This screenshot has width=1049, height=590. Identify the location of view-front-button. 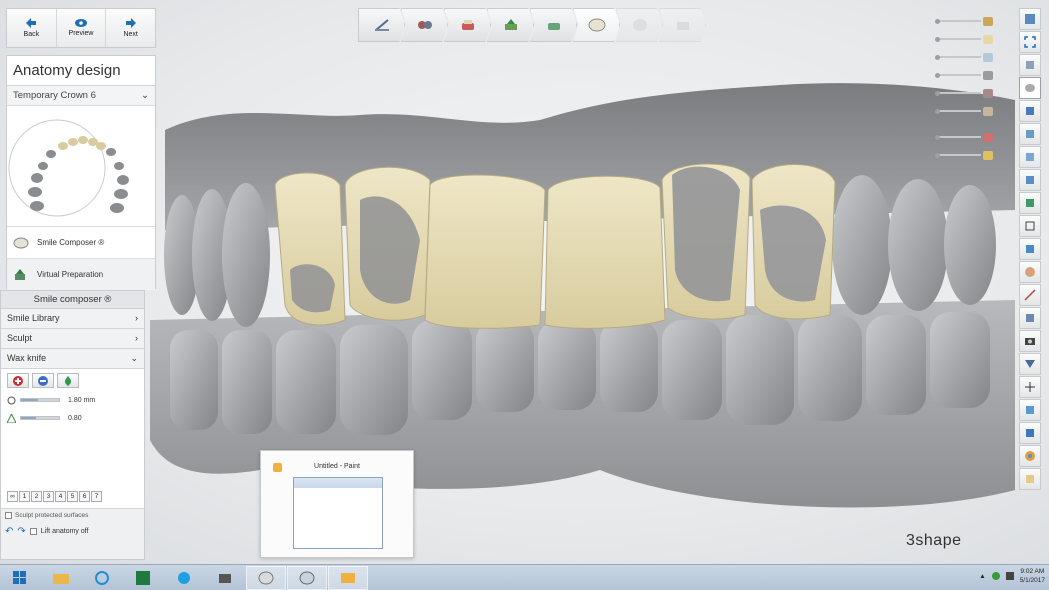
(1030, 111).